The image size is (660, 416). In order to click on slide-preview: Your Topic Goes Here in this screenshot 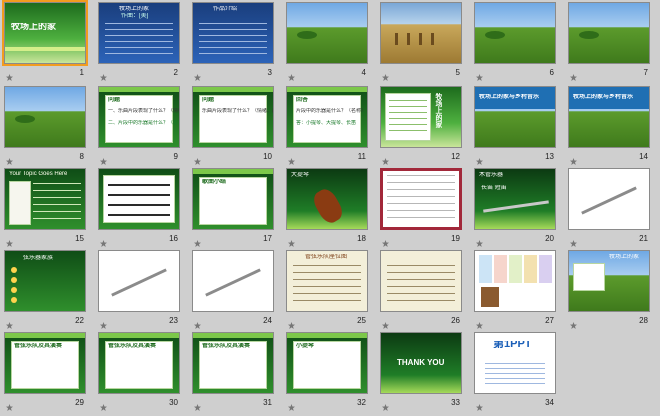, I will do `click(45, 199)`.